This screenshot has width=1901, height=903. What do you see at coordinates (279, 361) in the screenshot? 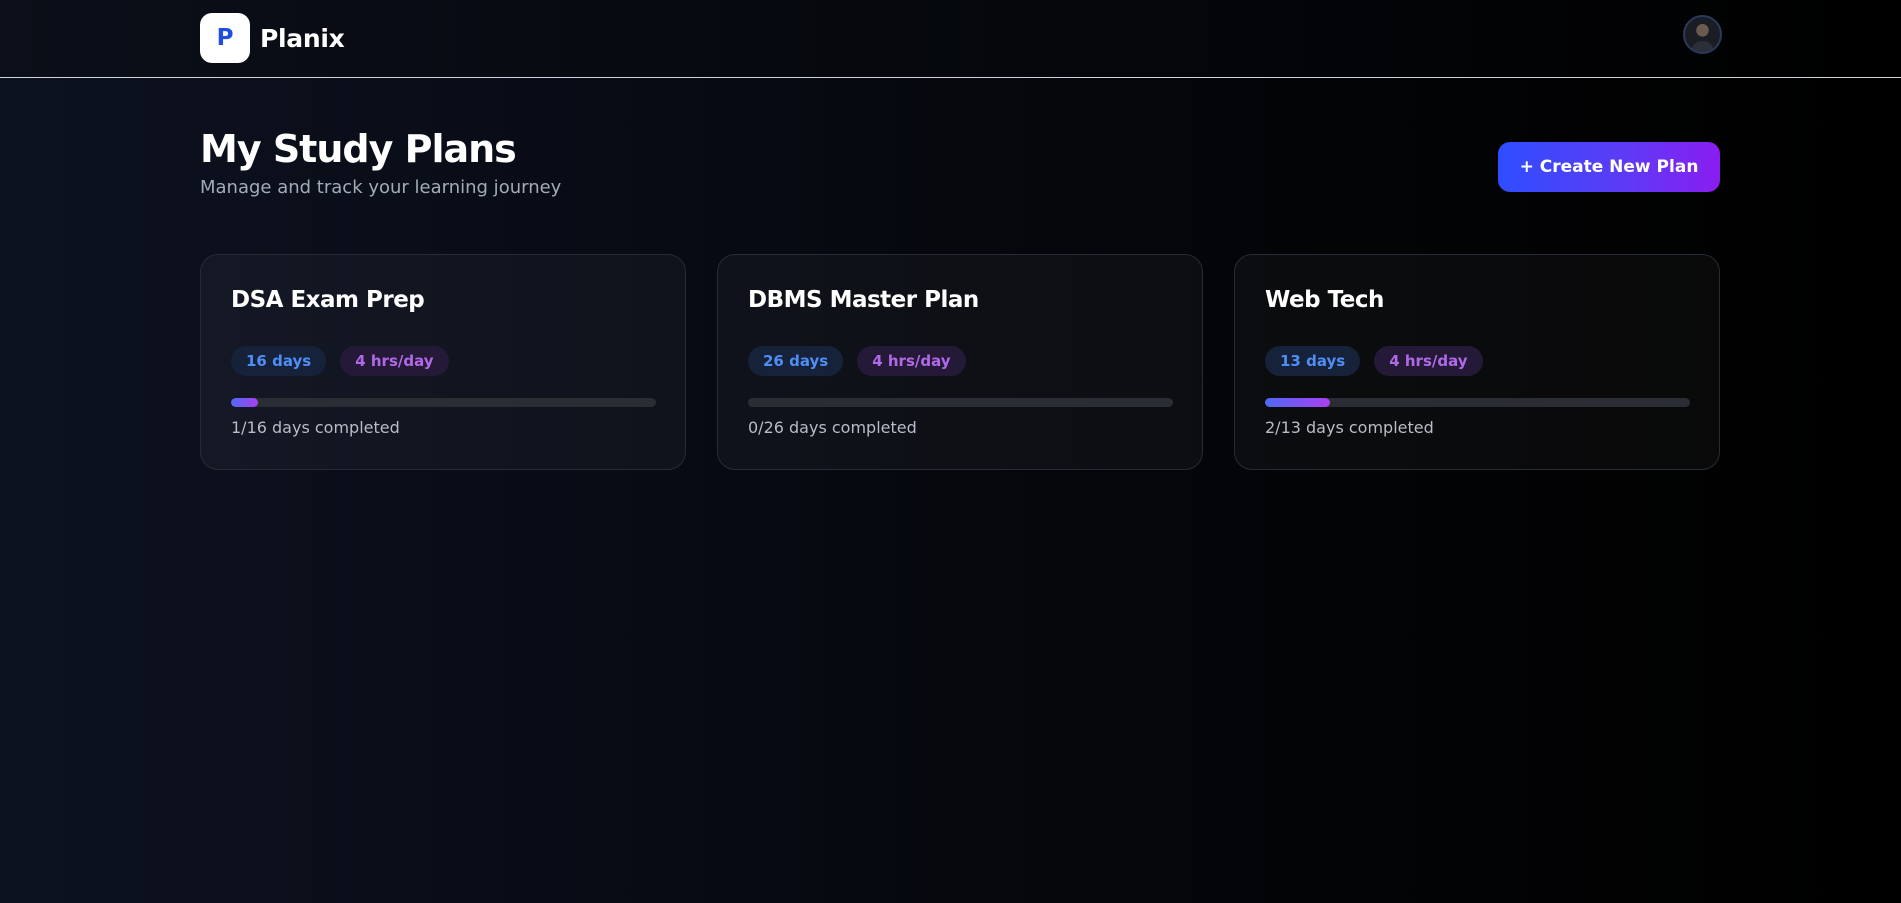
I see `duration-badge: 16 days` at bounding box center [279, 361].